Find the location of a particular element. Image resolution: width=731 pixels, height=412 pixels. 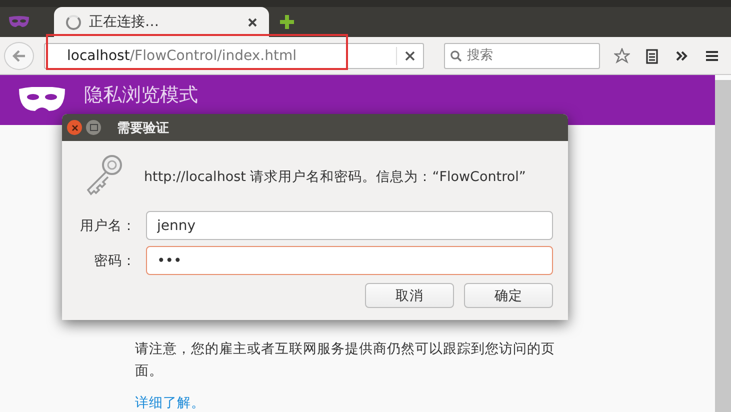

search-field: 搜索 is located at coordinates (522, 55).